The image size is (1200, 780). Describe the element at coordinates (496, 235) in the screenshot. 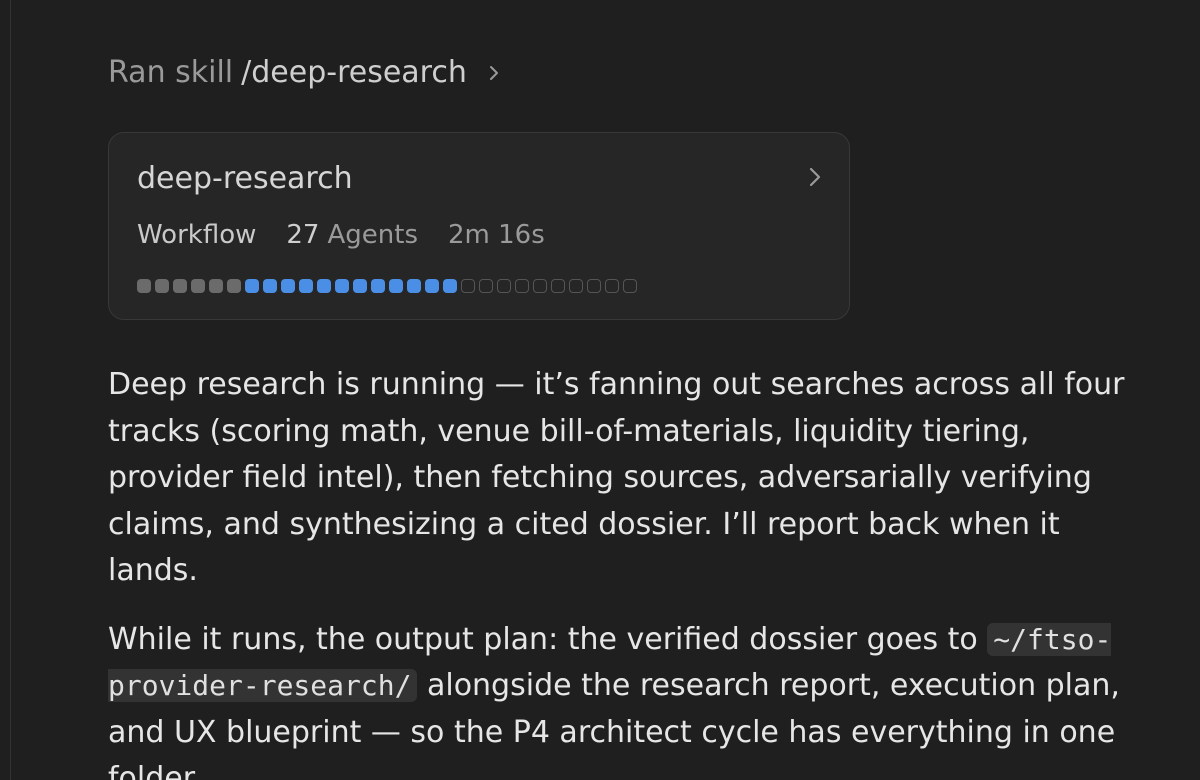

I see `elapsed-time: 2m 16s` at that location.